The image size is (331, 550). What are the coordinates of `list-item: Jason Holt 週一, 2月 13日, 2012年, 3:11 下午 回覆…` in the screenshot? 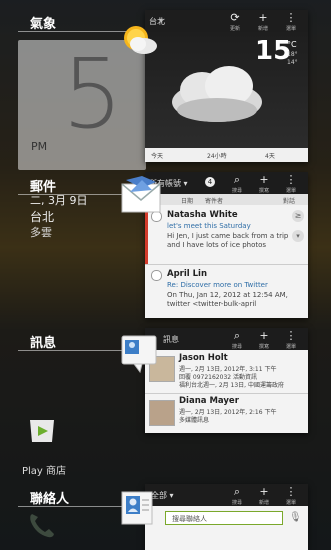 It's located at (226, 372).